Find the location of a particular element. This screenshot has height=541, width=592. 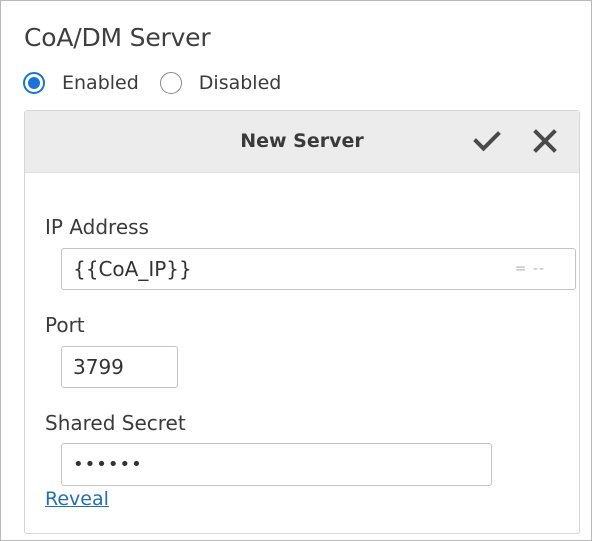

ip-address-label: IP Address is located at coordinates (97, 227).